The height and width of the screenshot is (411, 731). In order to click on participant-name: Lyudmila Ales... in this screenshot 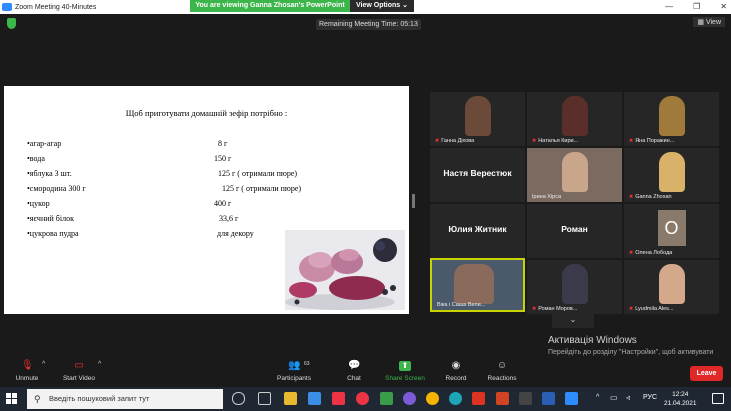, I will do `click(654, 309)`.